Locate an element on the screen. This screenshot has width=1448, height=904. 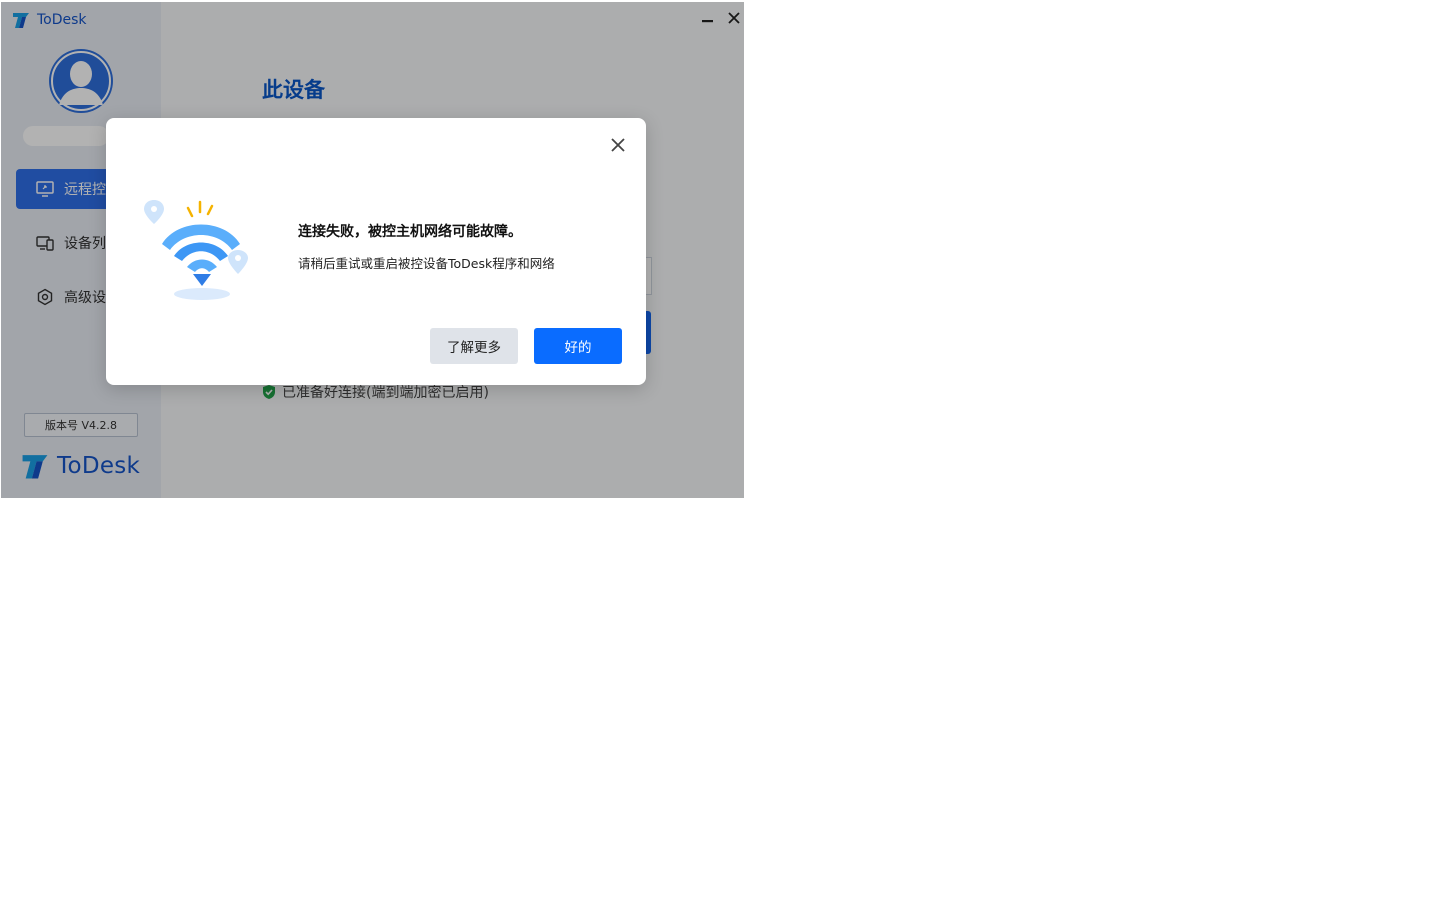
dialog-message: 请稍后重试或重启被控设备ToDesk程序和网络 is located at coordinates (426, 263).